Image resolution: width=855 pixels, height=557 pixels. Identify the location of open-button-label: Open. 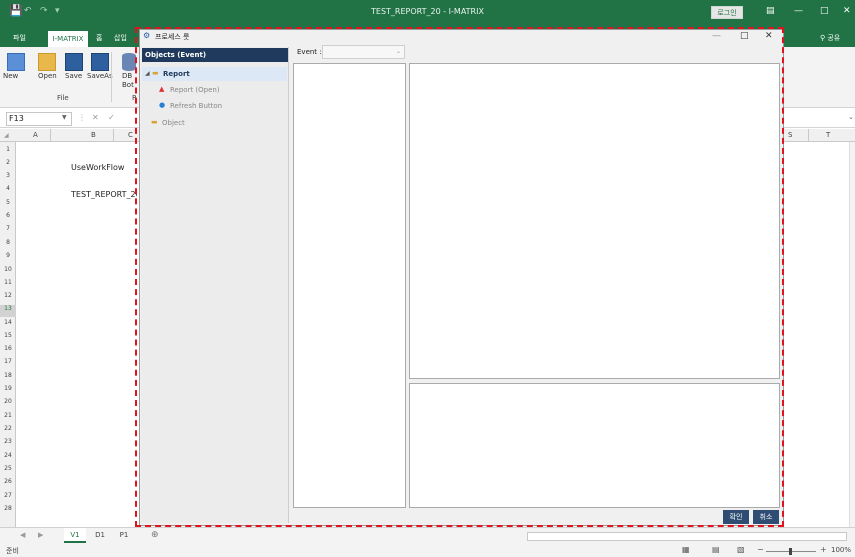
(47, 76).